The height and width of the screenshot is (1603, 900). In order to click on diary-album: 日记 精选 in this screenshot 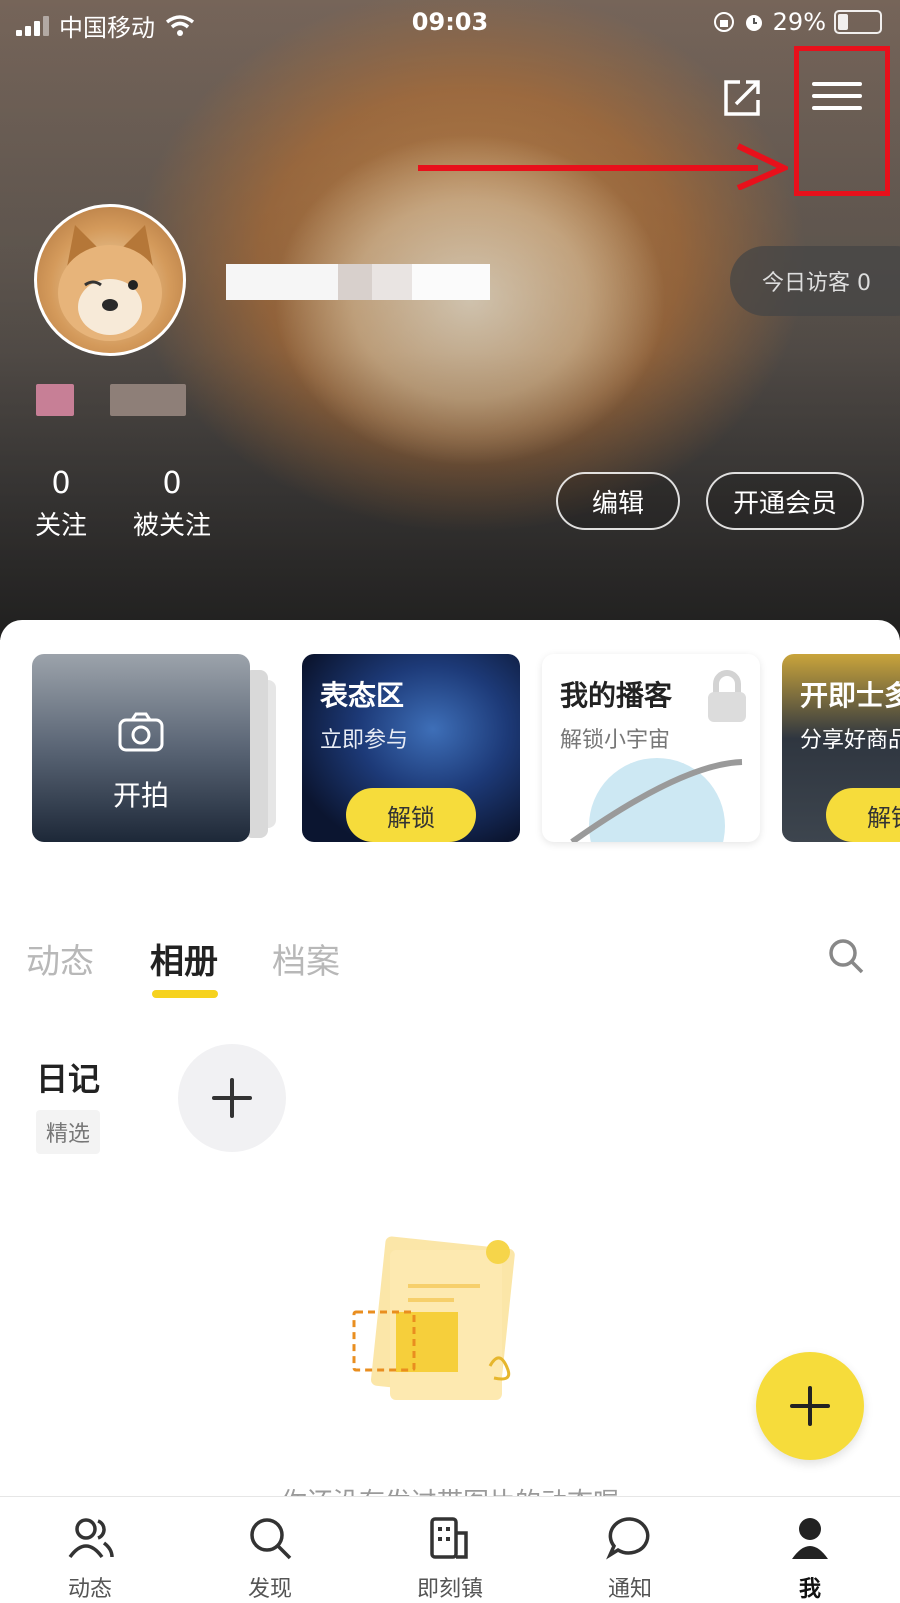, I will do `click(68, 1104)`.